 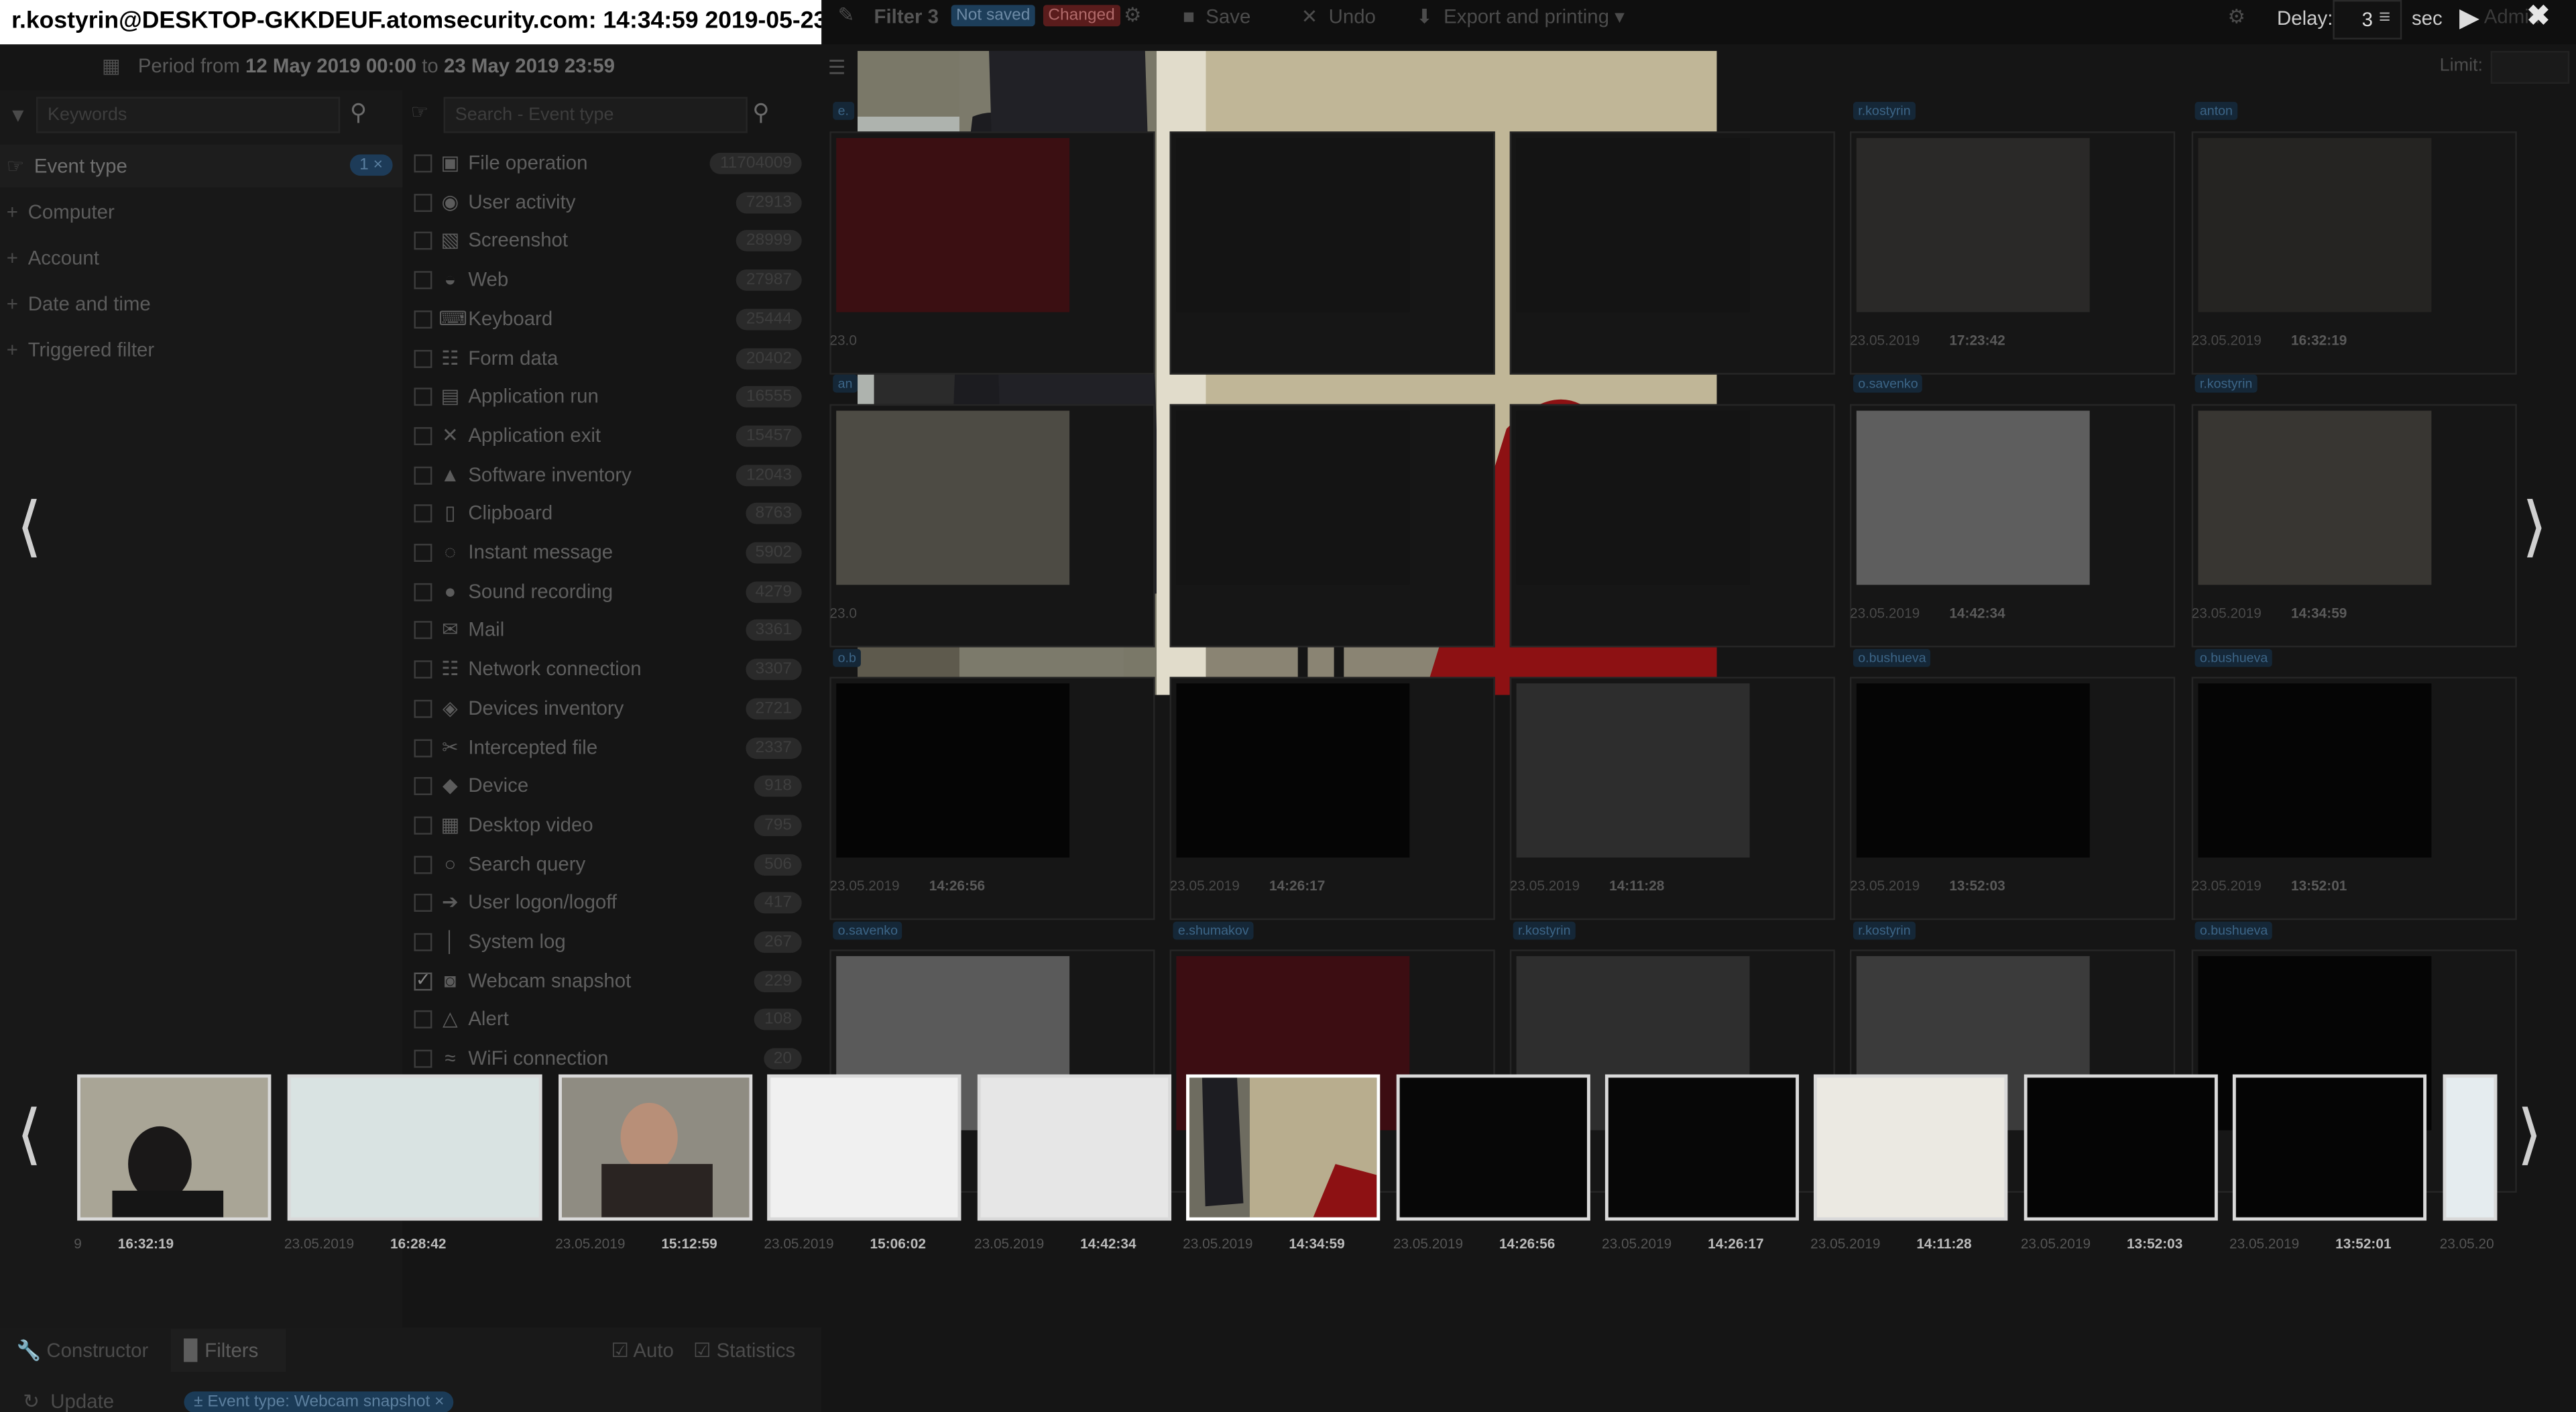 I want to click on delay-list-icon: ≡, so click(x=2384, y=16).